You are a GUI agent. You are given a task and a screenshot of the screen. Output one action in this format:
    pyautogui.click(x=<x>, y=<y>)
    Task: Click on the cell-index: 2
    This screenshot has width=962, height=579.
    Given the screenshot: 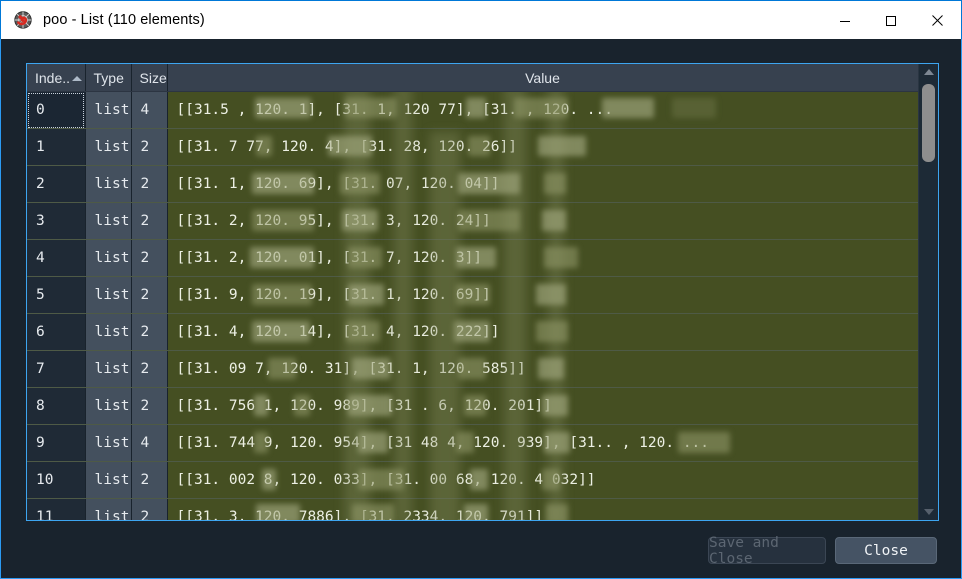 What is the action you would take?
    pyautogui.click(x=56, y=184)
    